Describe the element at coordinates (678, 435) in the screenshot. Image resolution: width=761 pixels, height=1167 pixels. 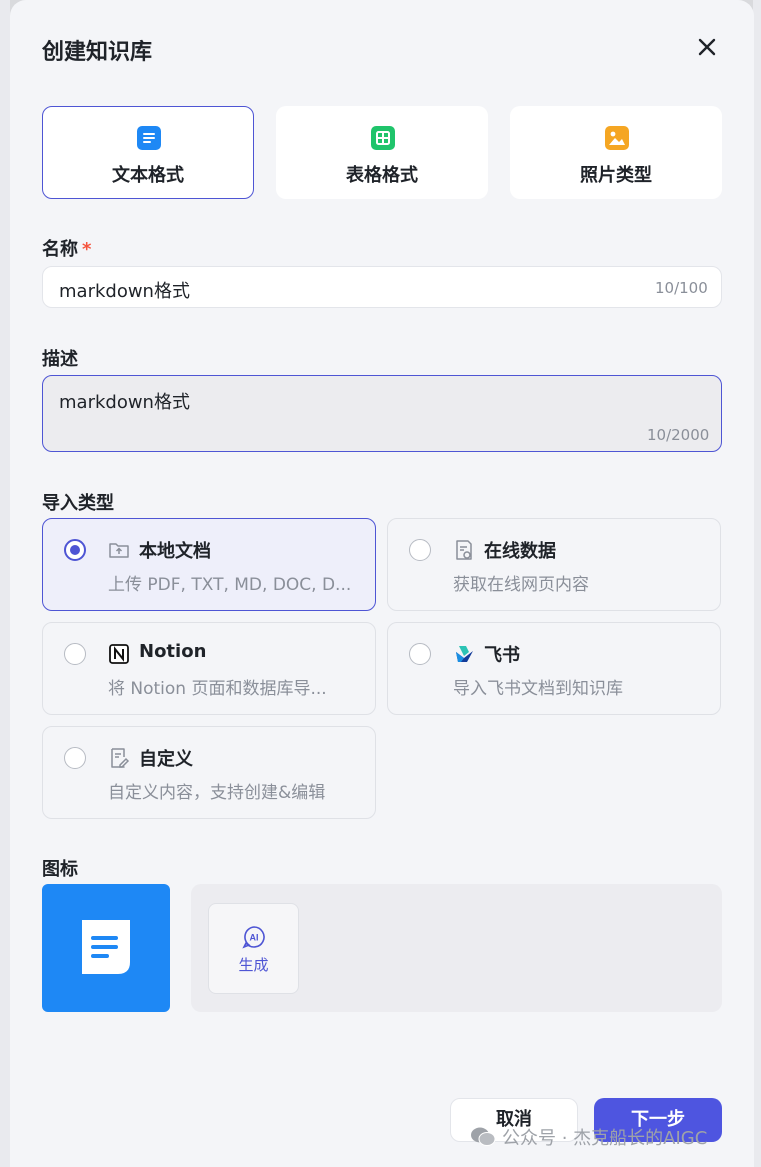
I see `description-char-counter: 10/2000` at that location.